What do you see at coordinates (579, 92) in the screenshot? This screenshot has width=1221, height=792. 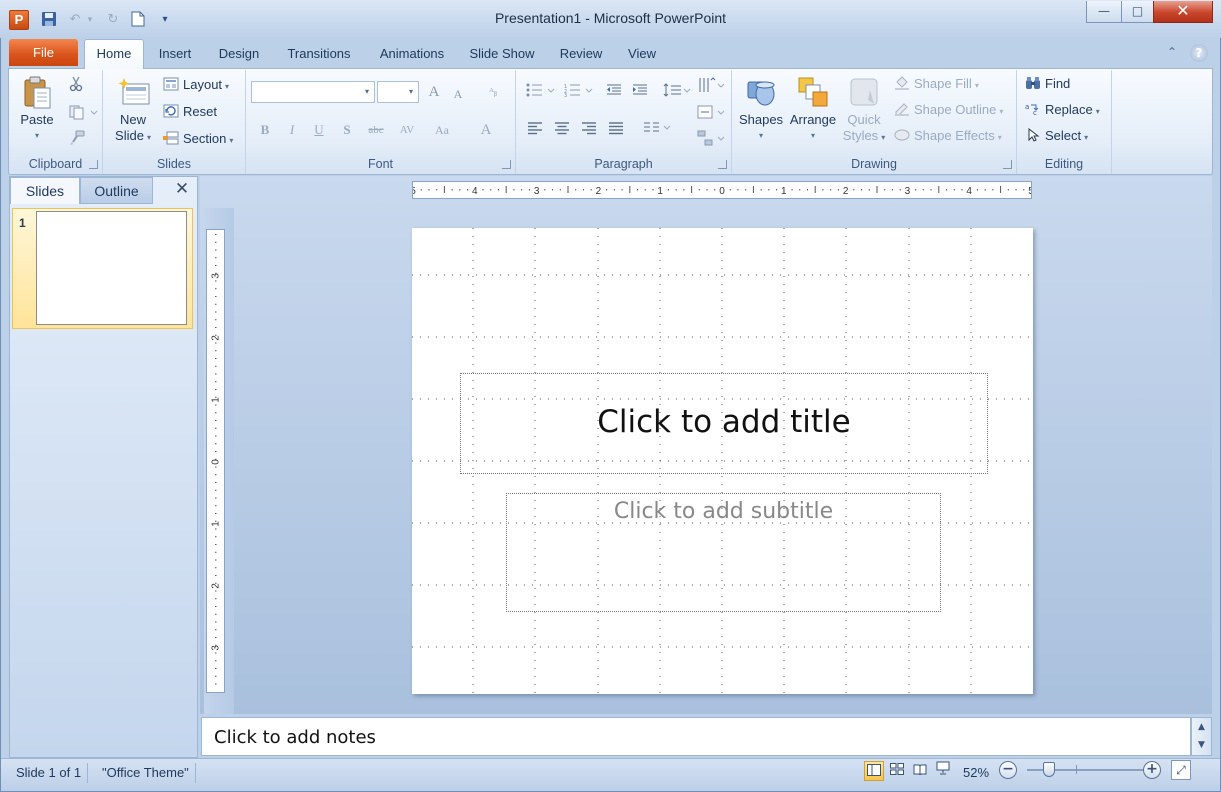 I see `numbering-icon: 123` at bounding box center [579, 92].